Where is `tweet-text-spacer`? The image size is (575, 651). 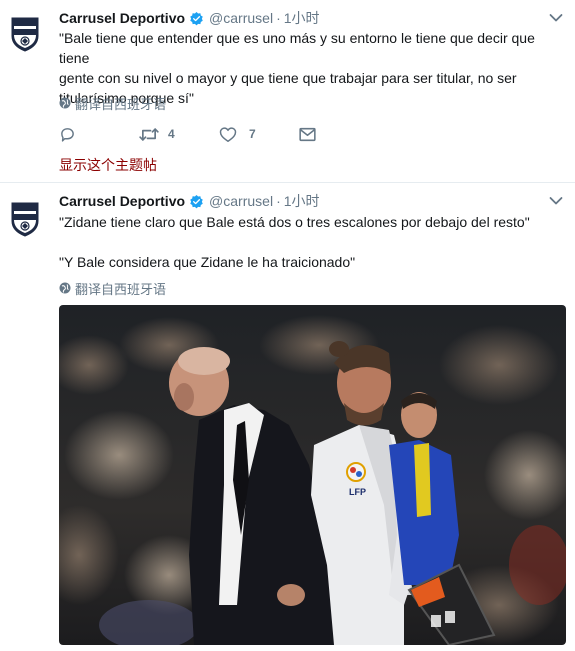
tweet-text-spacer is located at coordinates (311, 242).